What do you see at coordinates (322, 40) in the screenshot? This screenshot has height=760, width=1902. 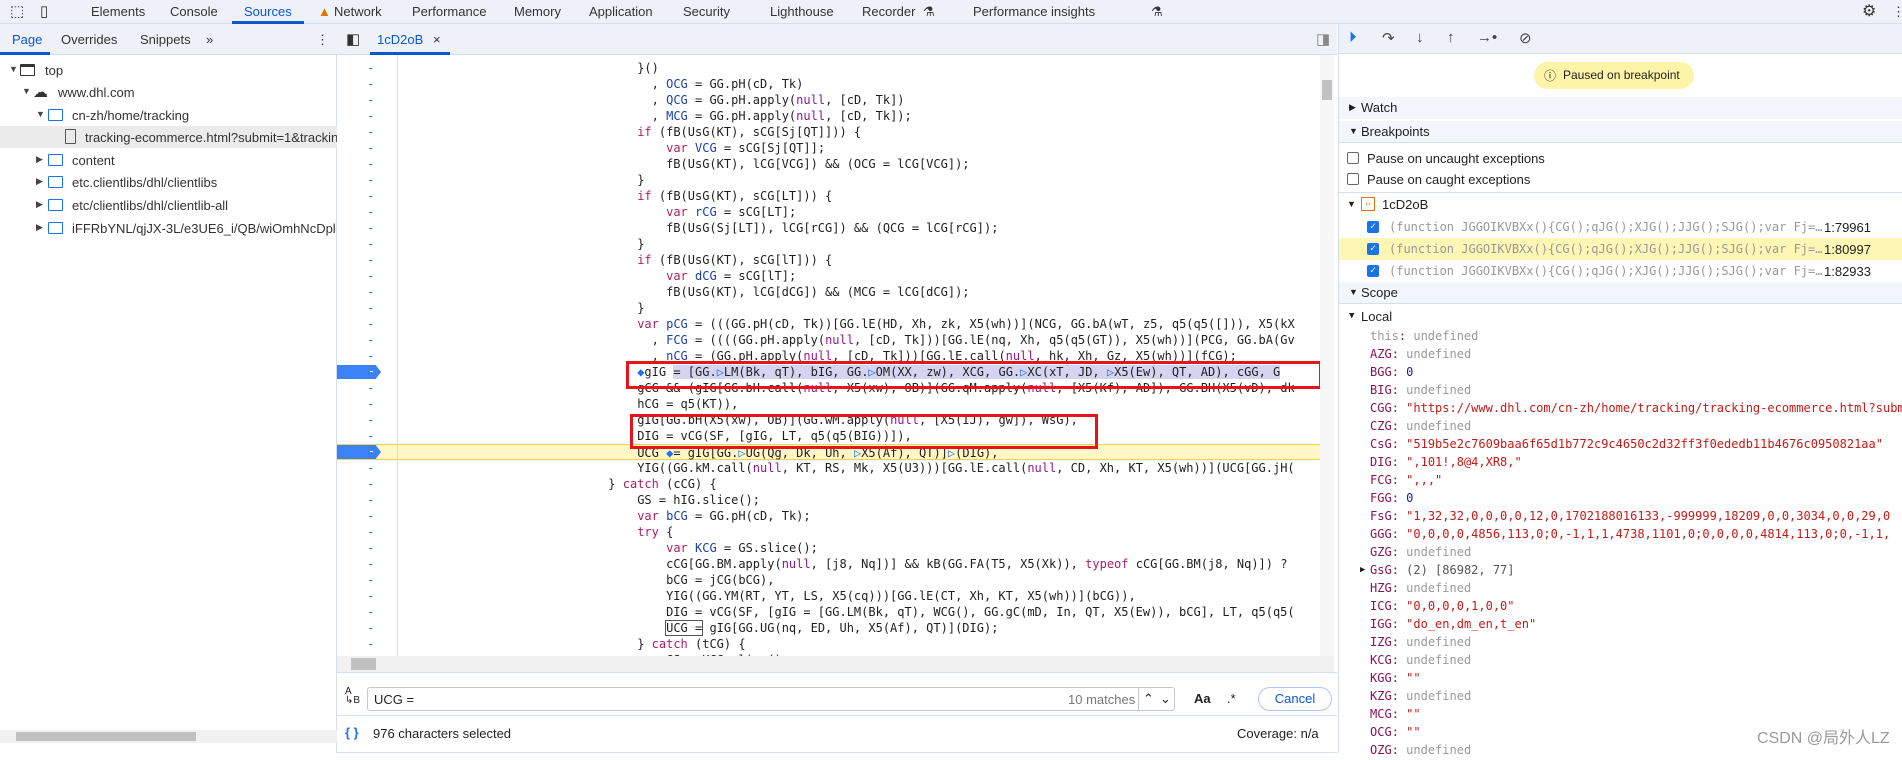 I see `more-options-icon: ⋮` at bounding box center [322, 40].